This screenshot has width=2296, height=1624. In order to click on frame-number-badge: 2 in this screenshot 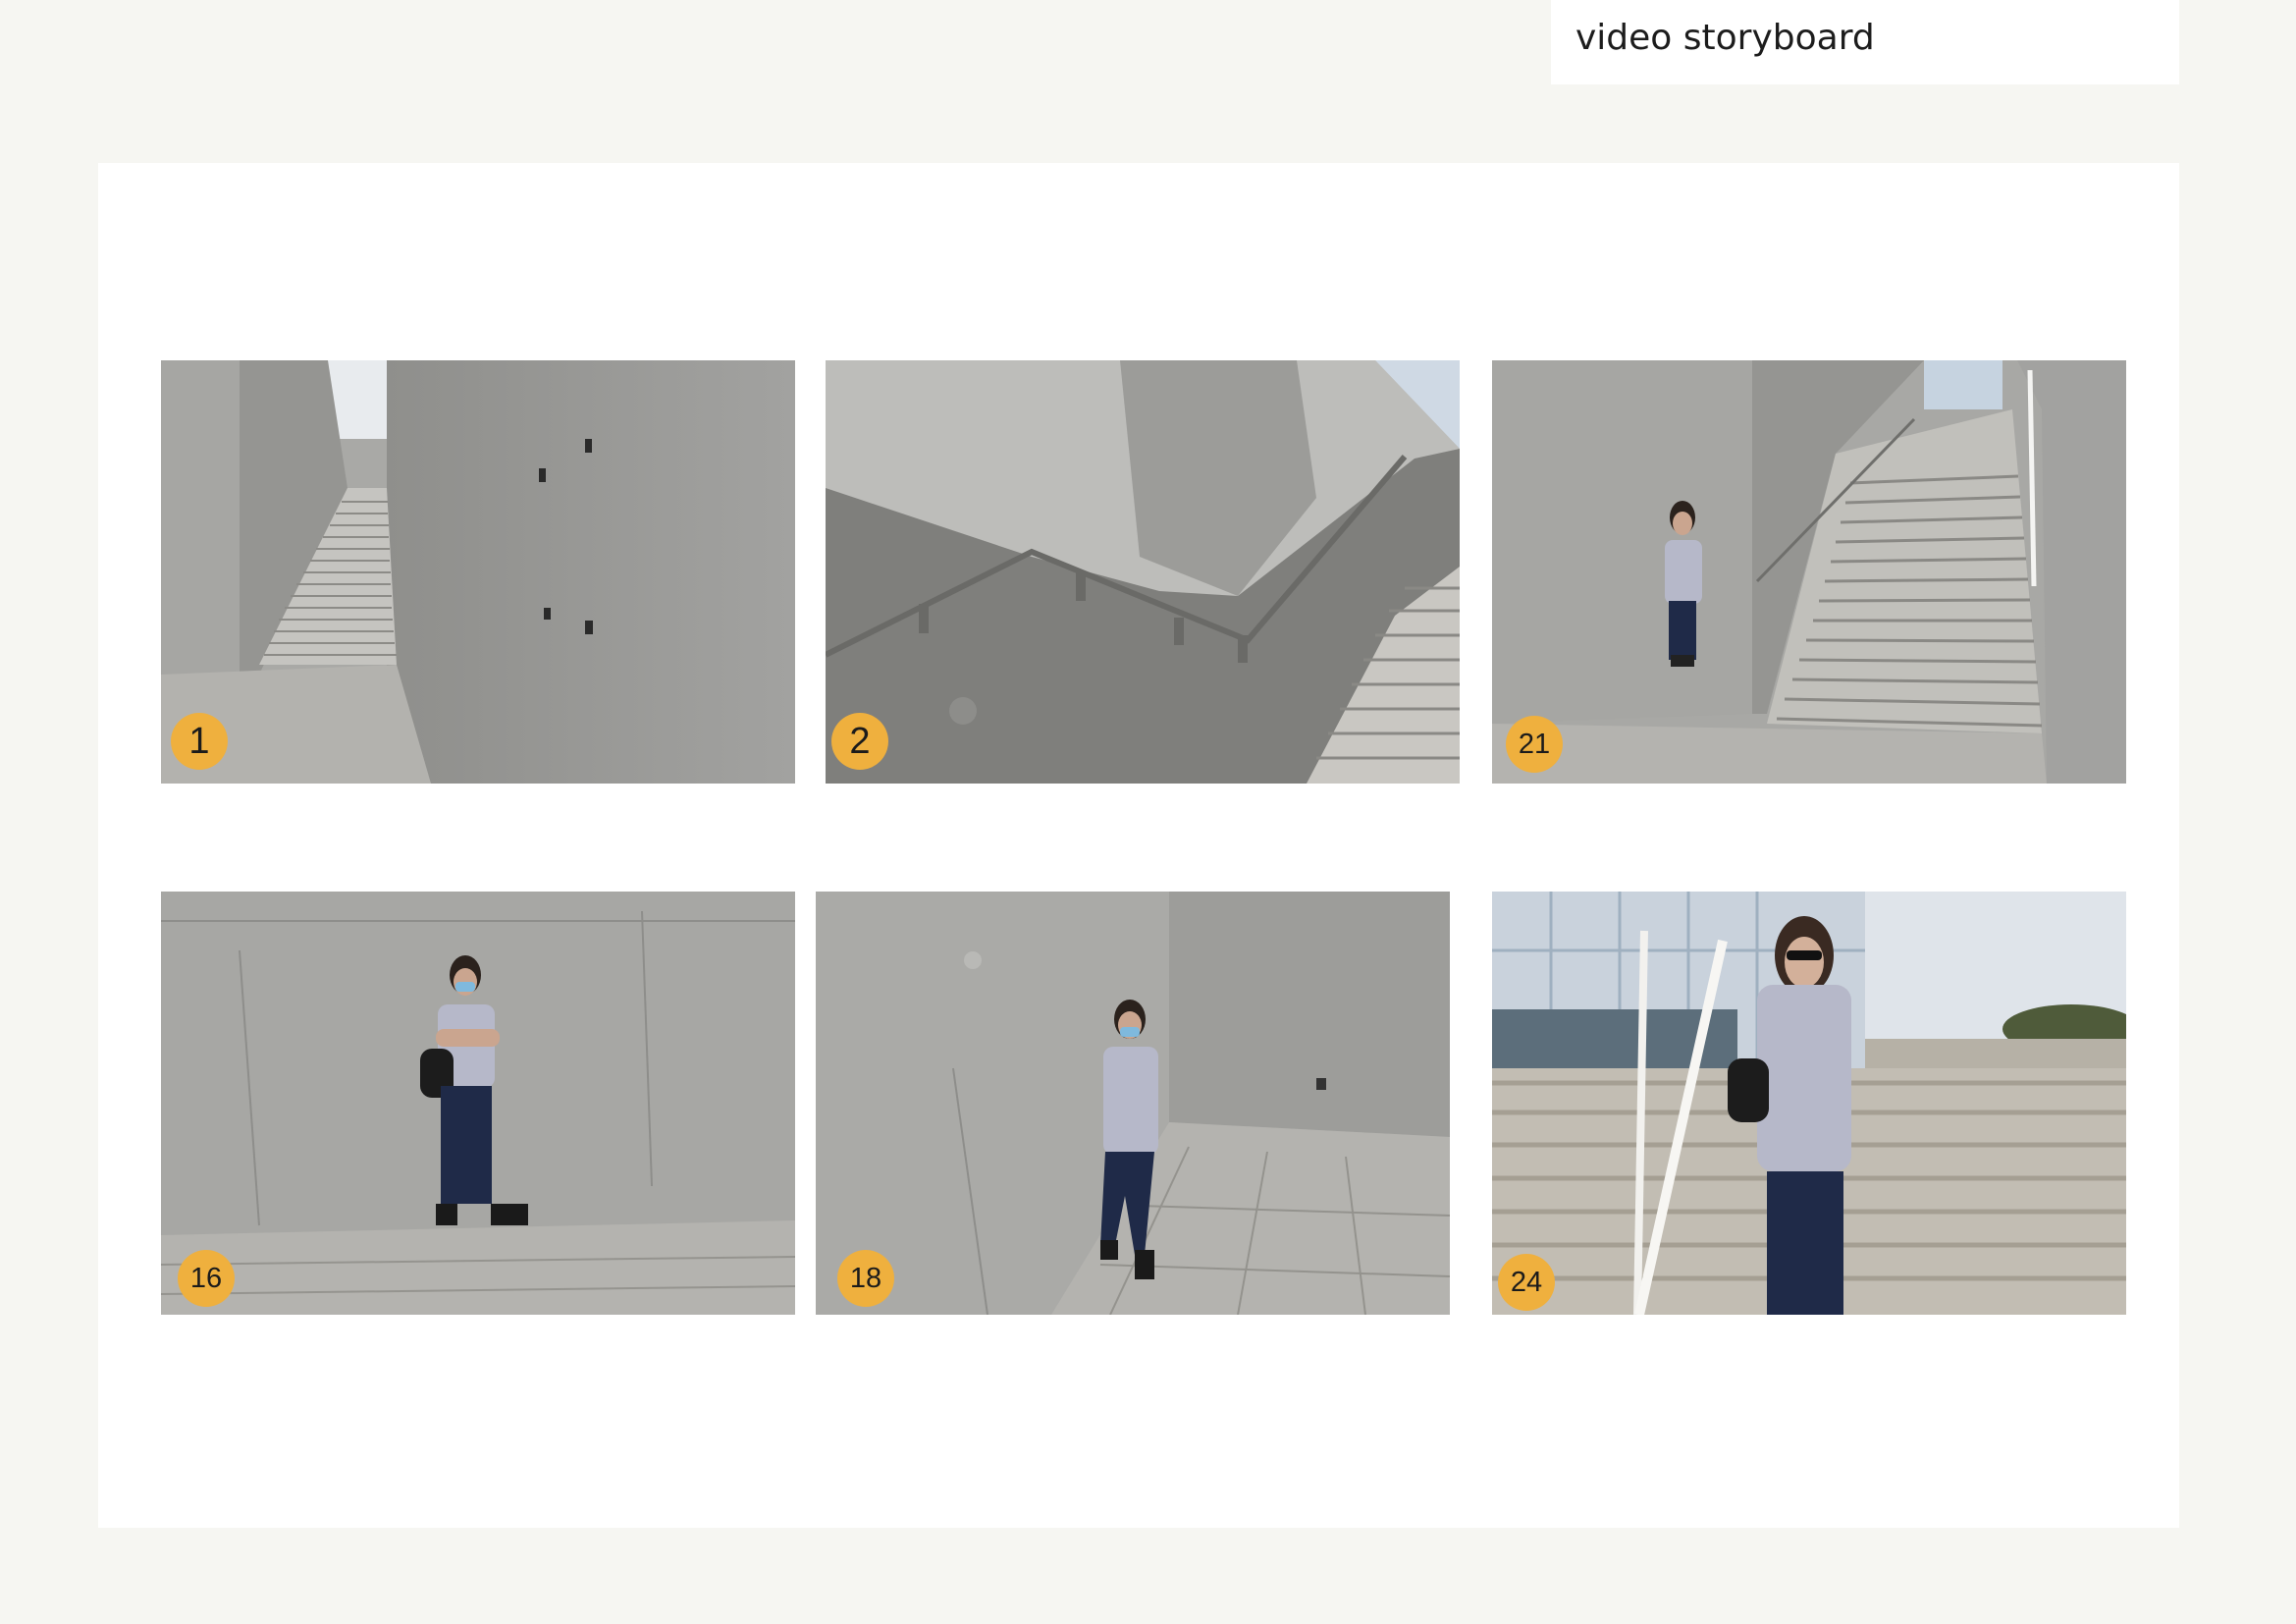, I will do `click(860, 741)`.